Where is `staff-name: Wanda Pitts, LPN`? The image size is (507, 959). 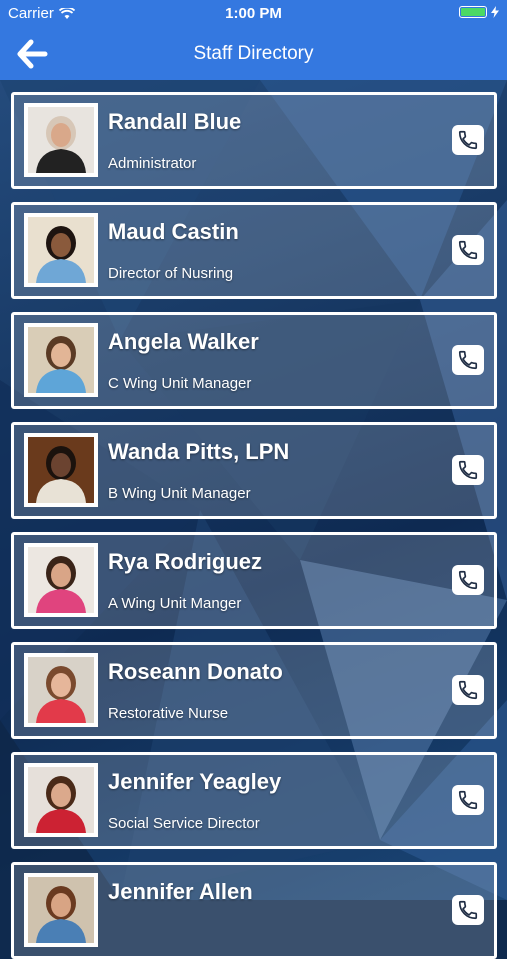
staff-name: Wanda Pitts, LPN is located at coordinates (199, 451).